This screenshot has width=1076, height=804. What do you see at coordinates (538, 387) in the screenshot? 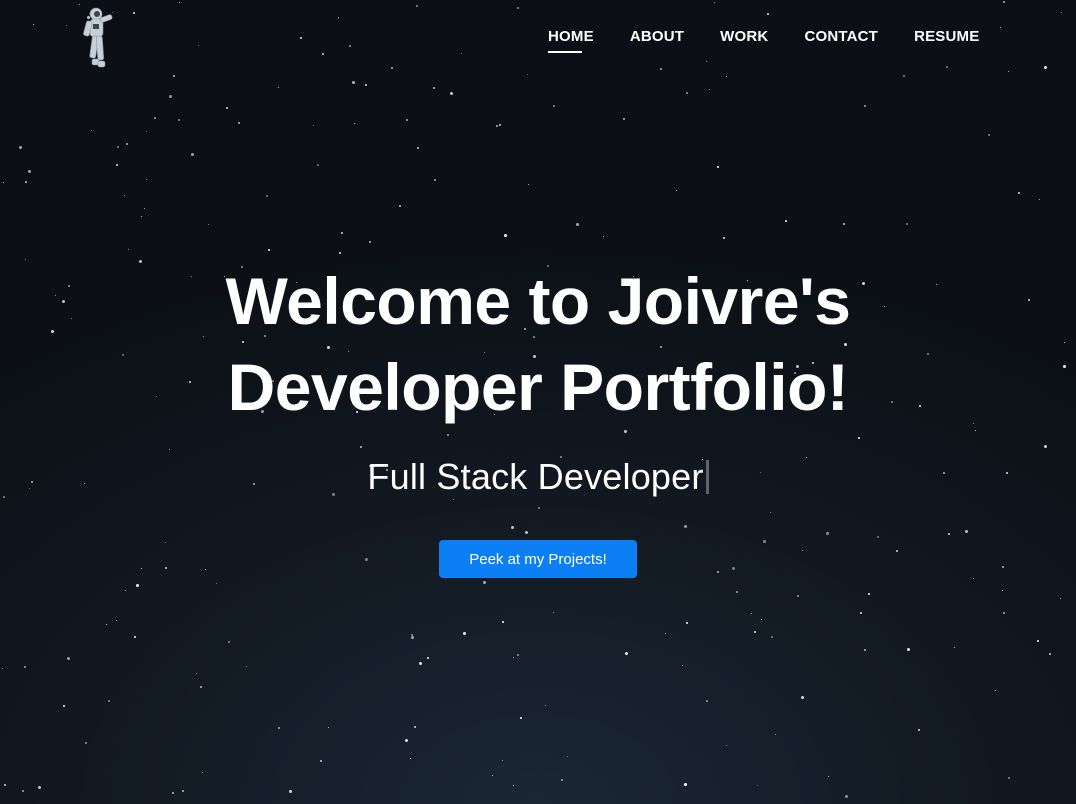
I see `hero-title-line-2: Developer Portfolio!` at bounding box center [538, 387].